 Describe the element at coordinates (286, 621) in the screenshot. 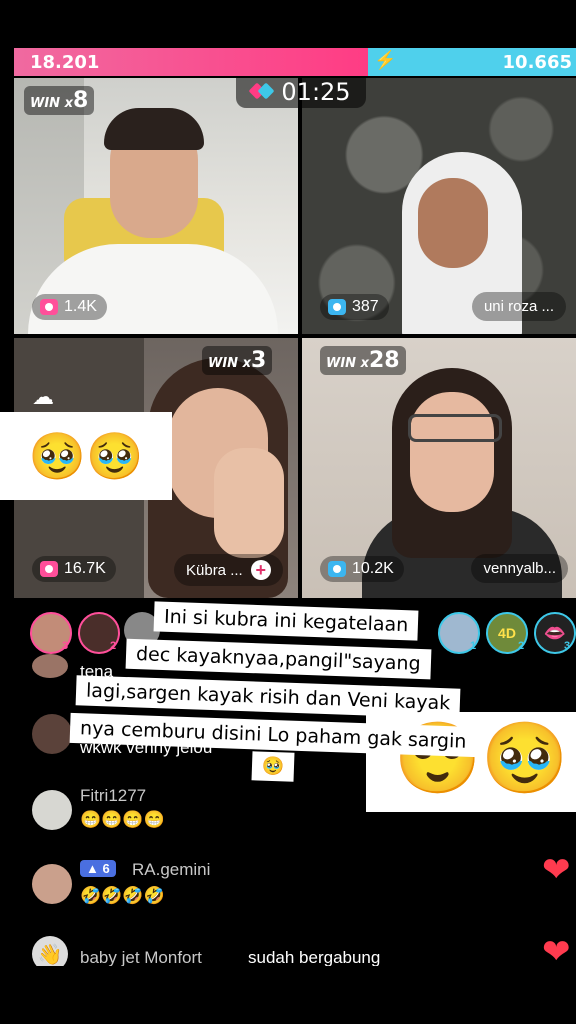

I see `caption-line: Ini si kubra ini kegatelaan` at that location.